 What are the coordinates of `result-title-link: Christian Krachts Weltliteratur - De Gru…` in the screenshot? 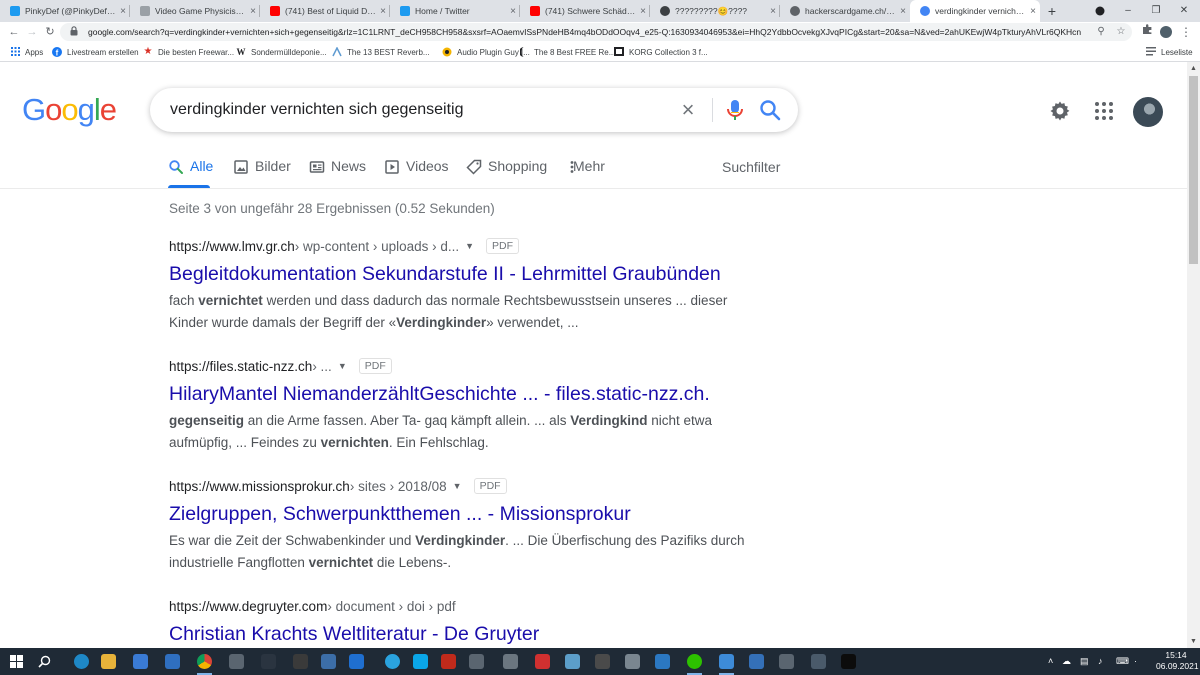 It's located at (459, 634).